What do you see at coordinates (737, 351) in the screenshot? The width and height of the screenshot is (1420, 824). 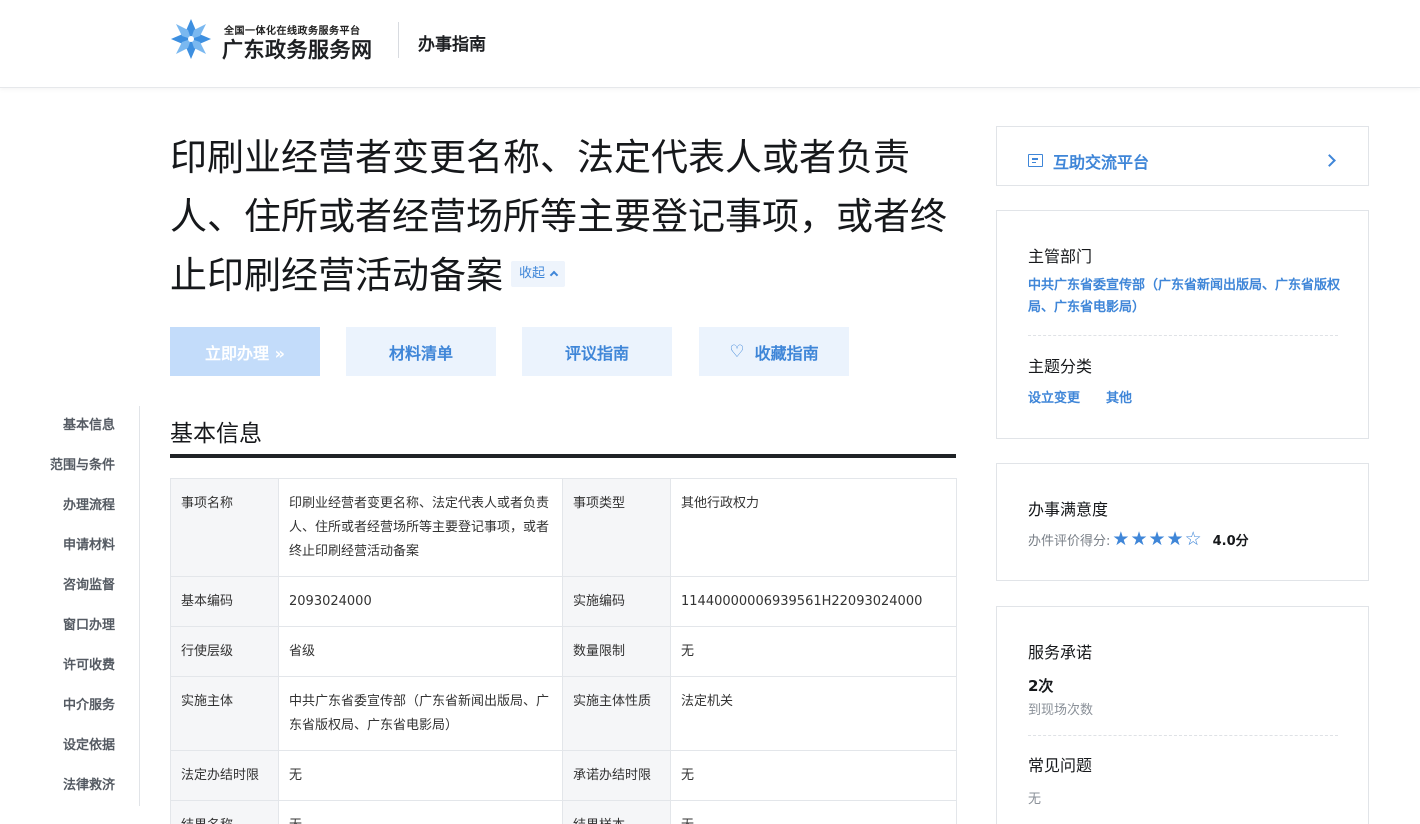 I see `heart-icon: ♡` at bounding box center [737, 351].